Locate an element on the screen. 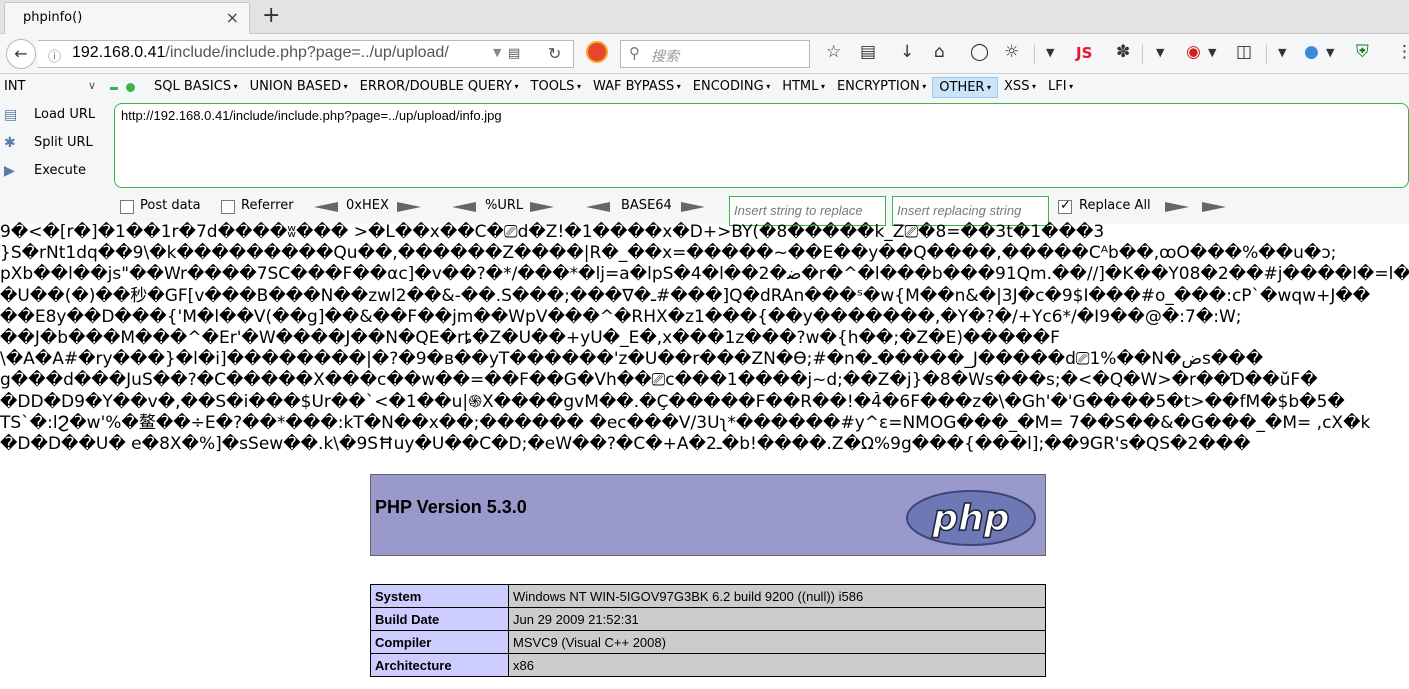 This screenshot has width=1409, height=689. js-icon: JS is located at coordinates (1084, 53).